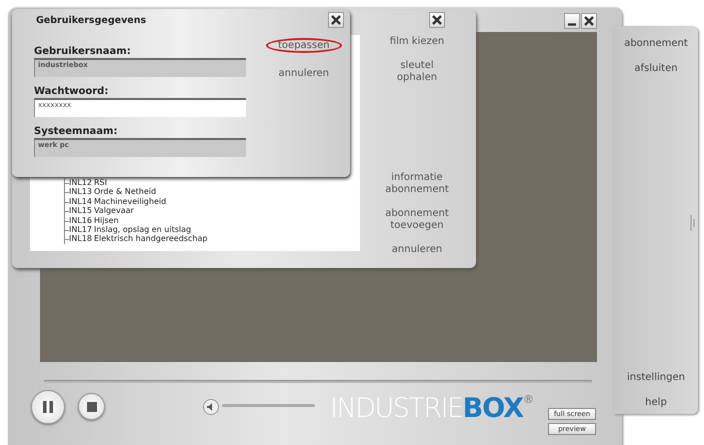 The width and height of the screenshot is (704, 445). What do you see at coordinates (80, 183) in the screenshot?
I see `item-code: INL12` at bounding box center [80, 183].